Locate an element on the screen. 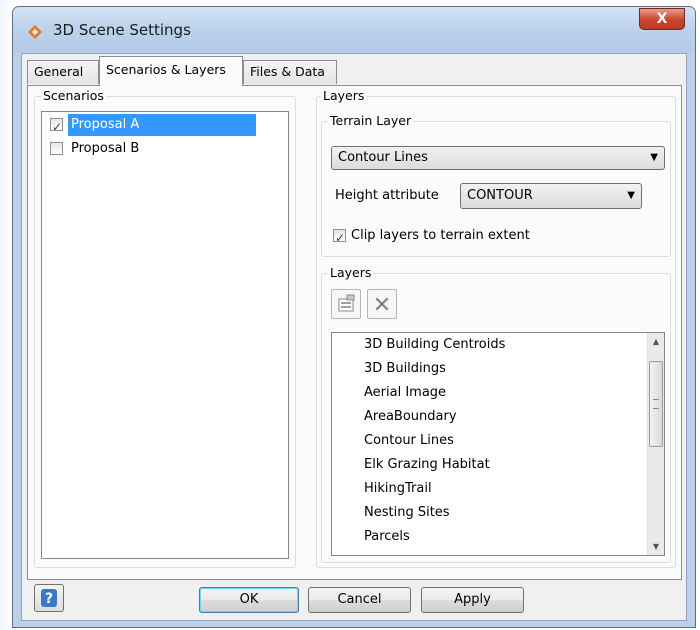  layers-scrollbar: ▲ ▼ is located at coordinates (655, 444).